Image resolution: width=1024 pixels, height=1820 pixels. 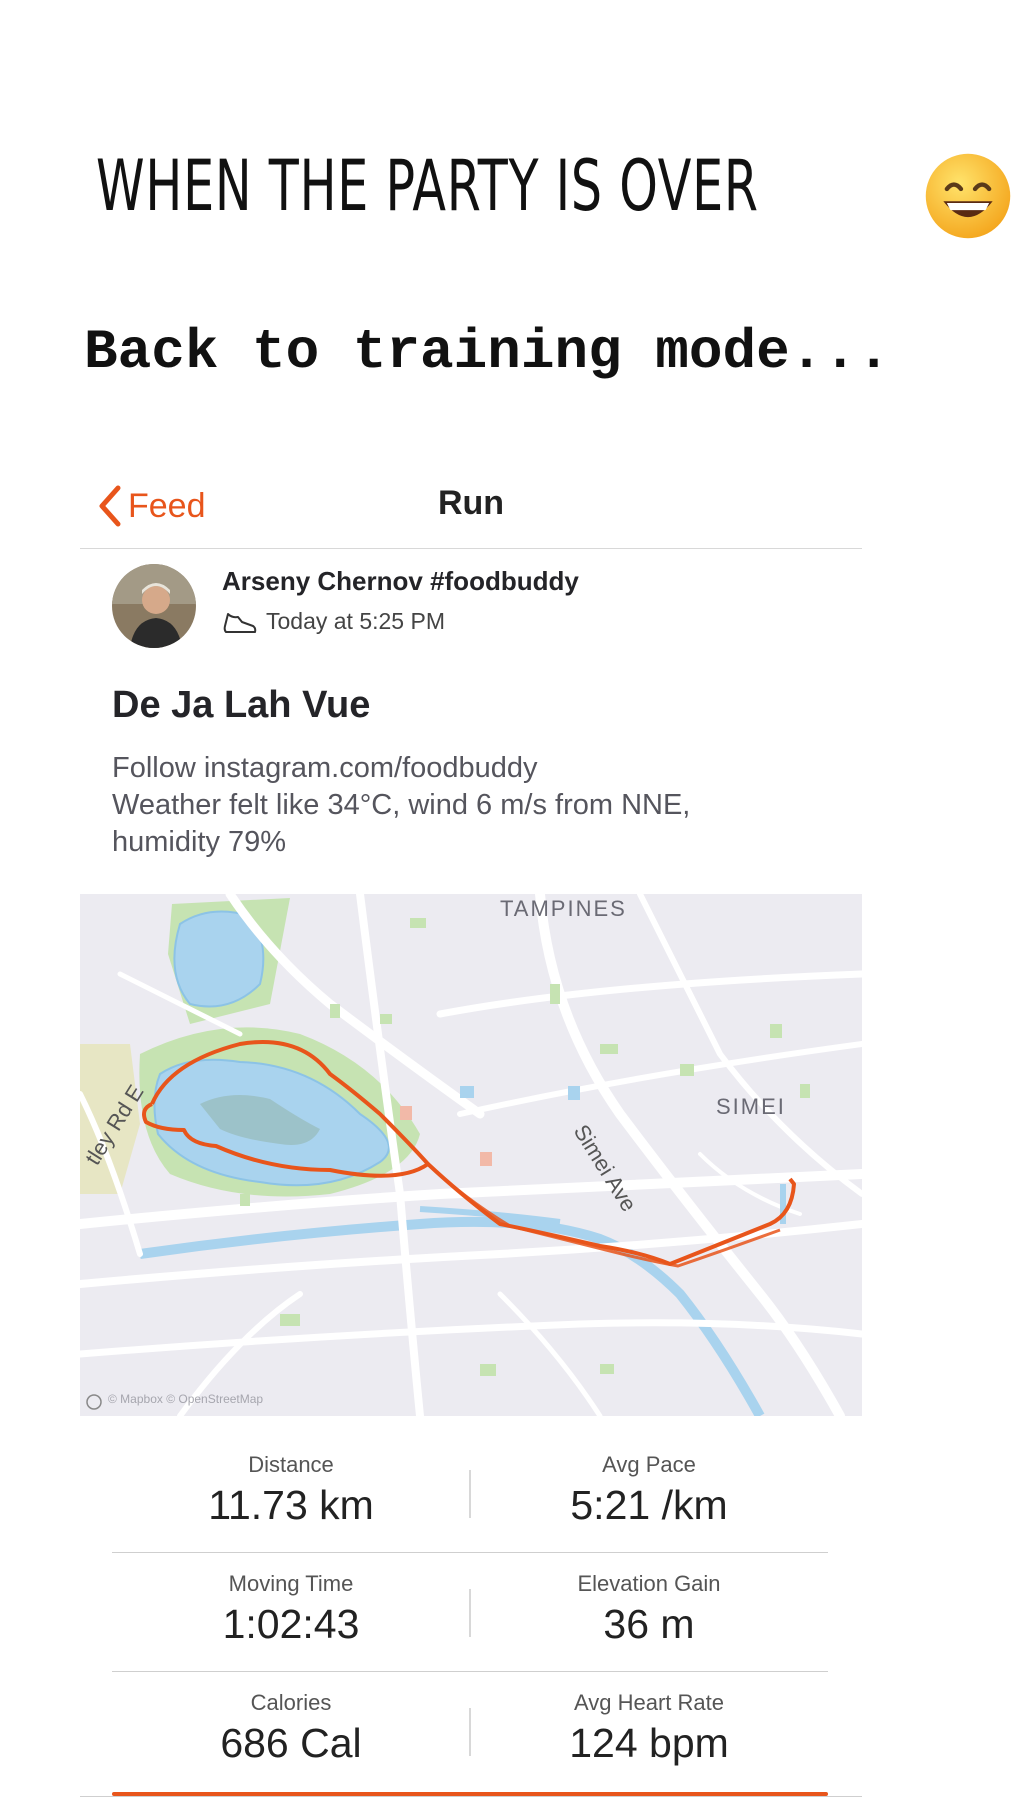 I want to click on map-label-simei: SIMEI, so click(x=751, y=1106).